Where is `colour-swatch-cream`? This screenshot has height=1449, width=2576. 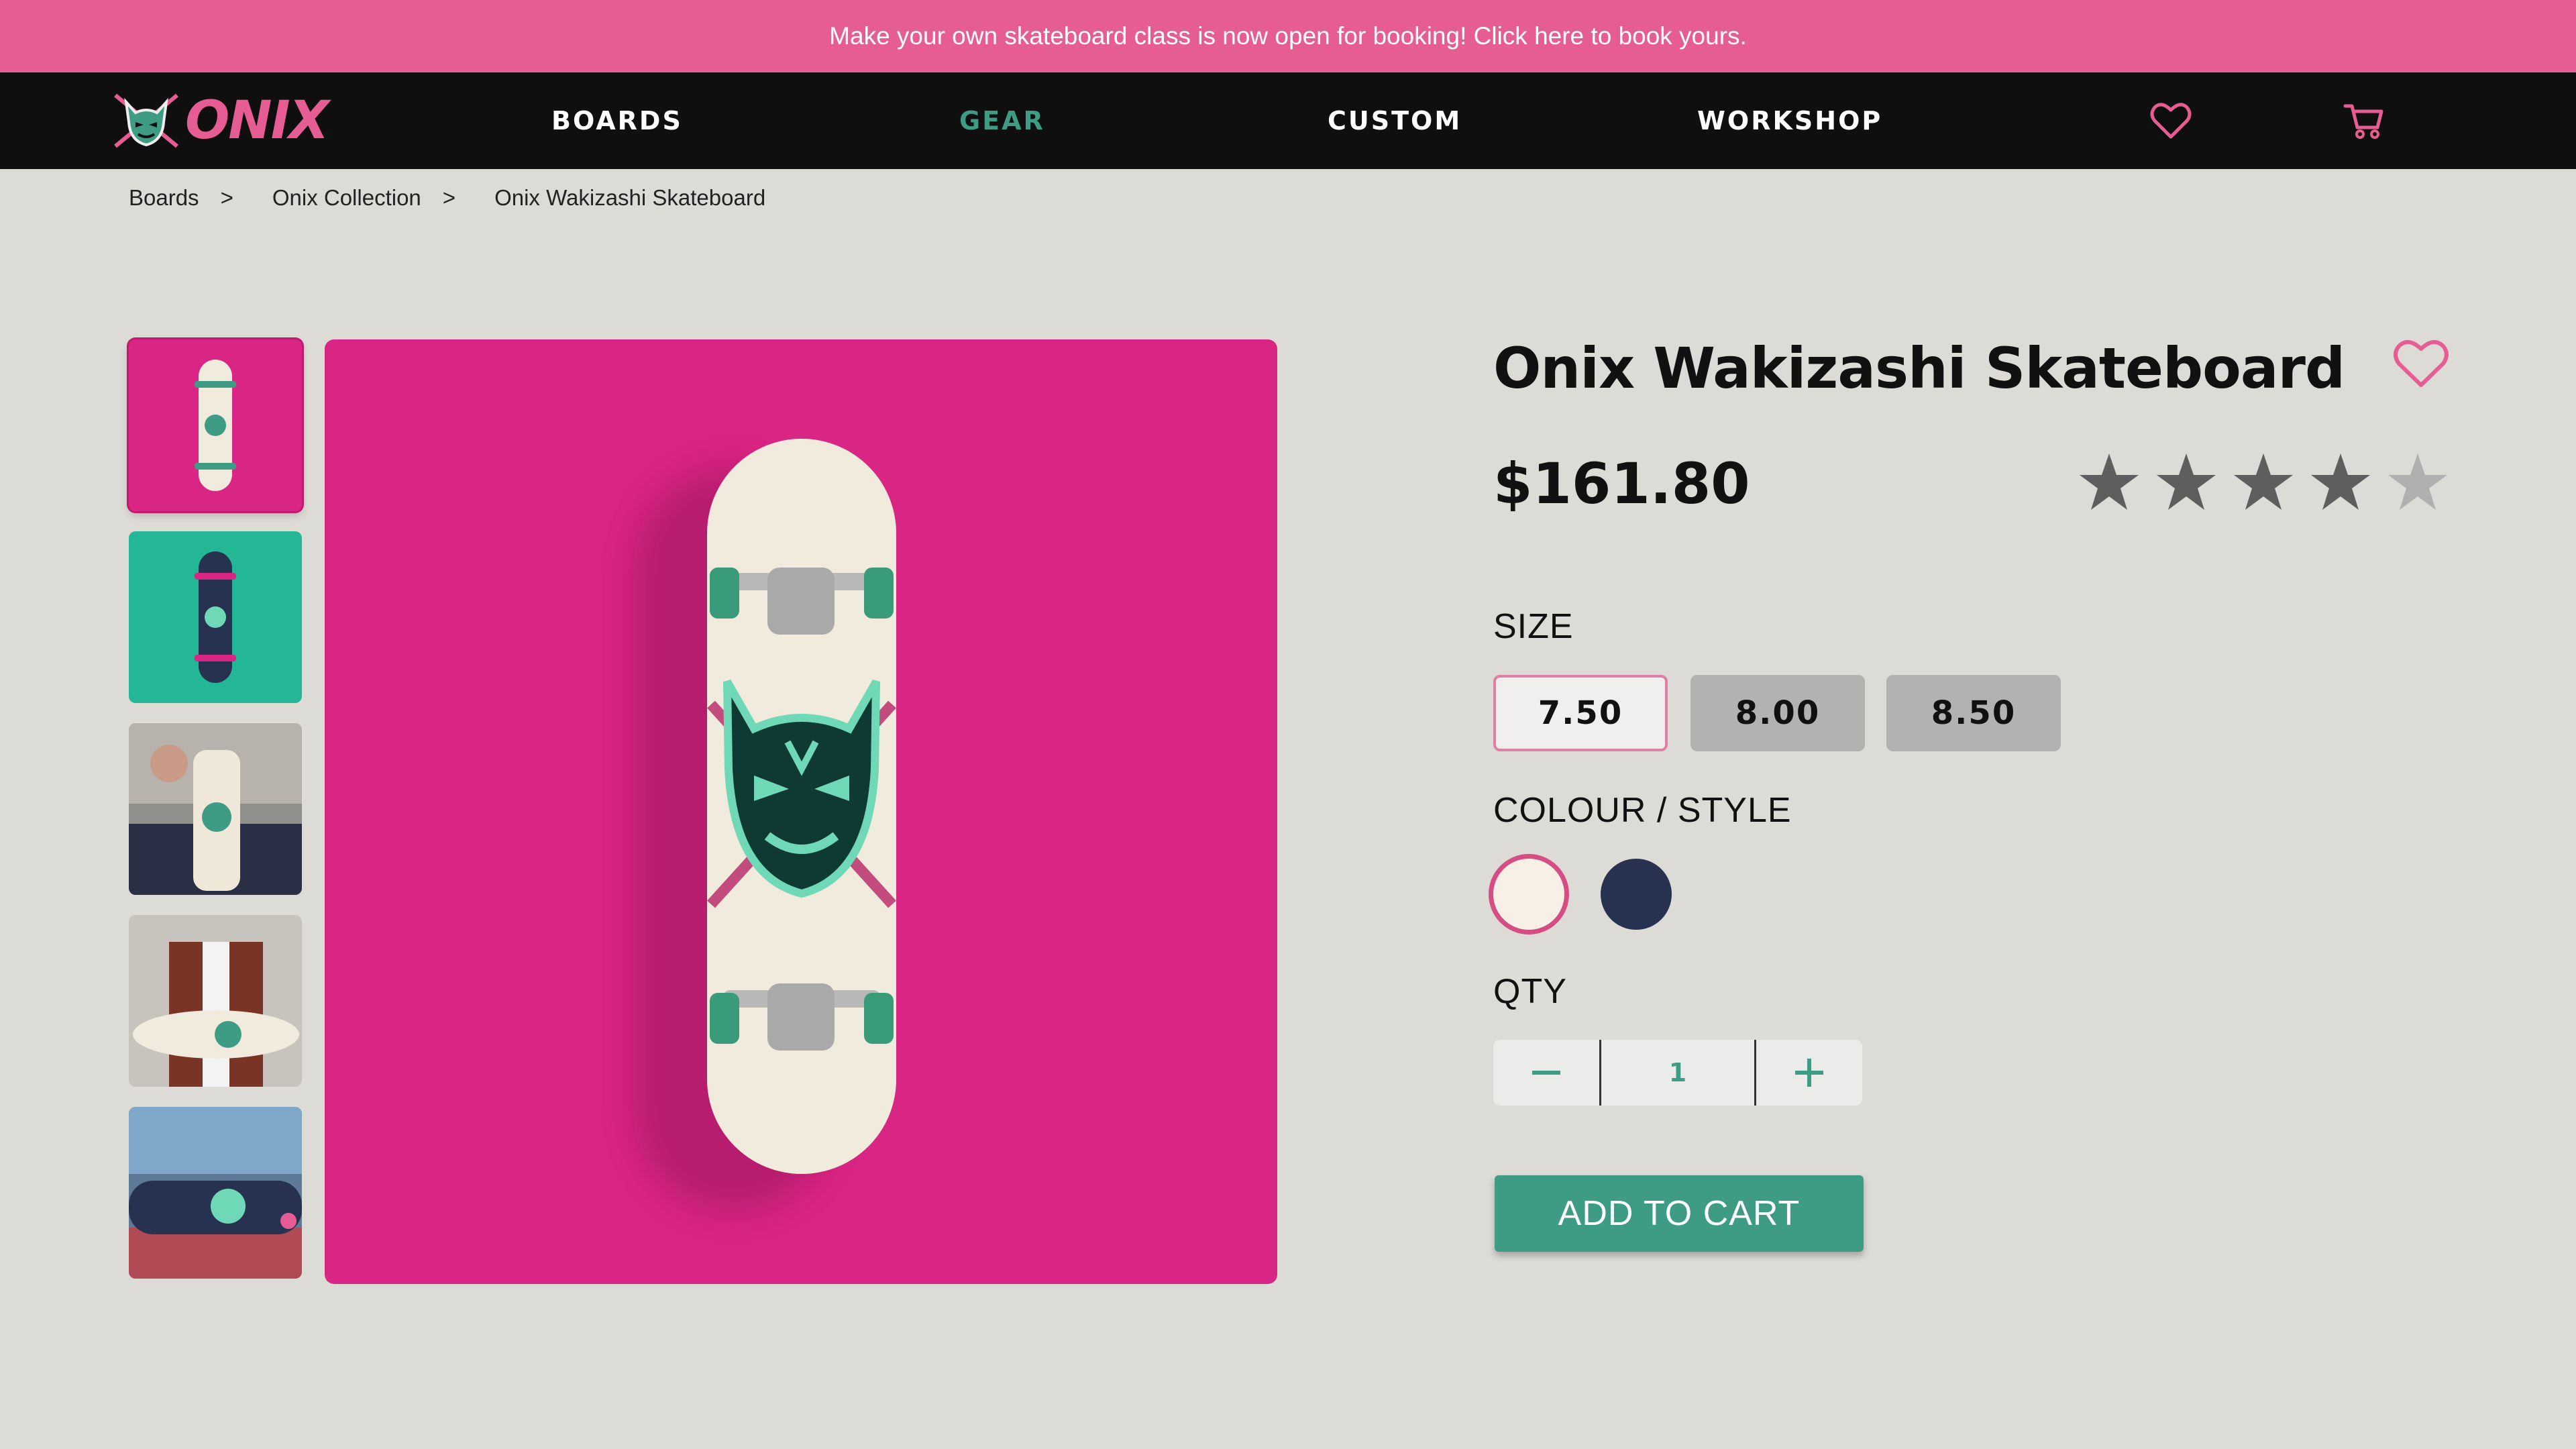 colour-swatch-cream is located at coordinates (1528, 894).